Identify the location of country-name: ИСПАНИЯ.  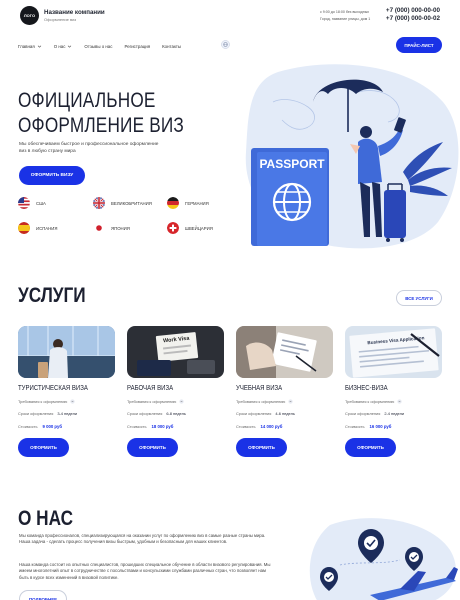
(47, 228).